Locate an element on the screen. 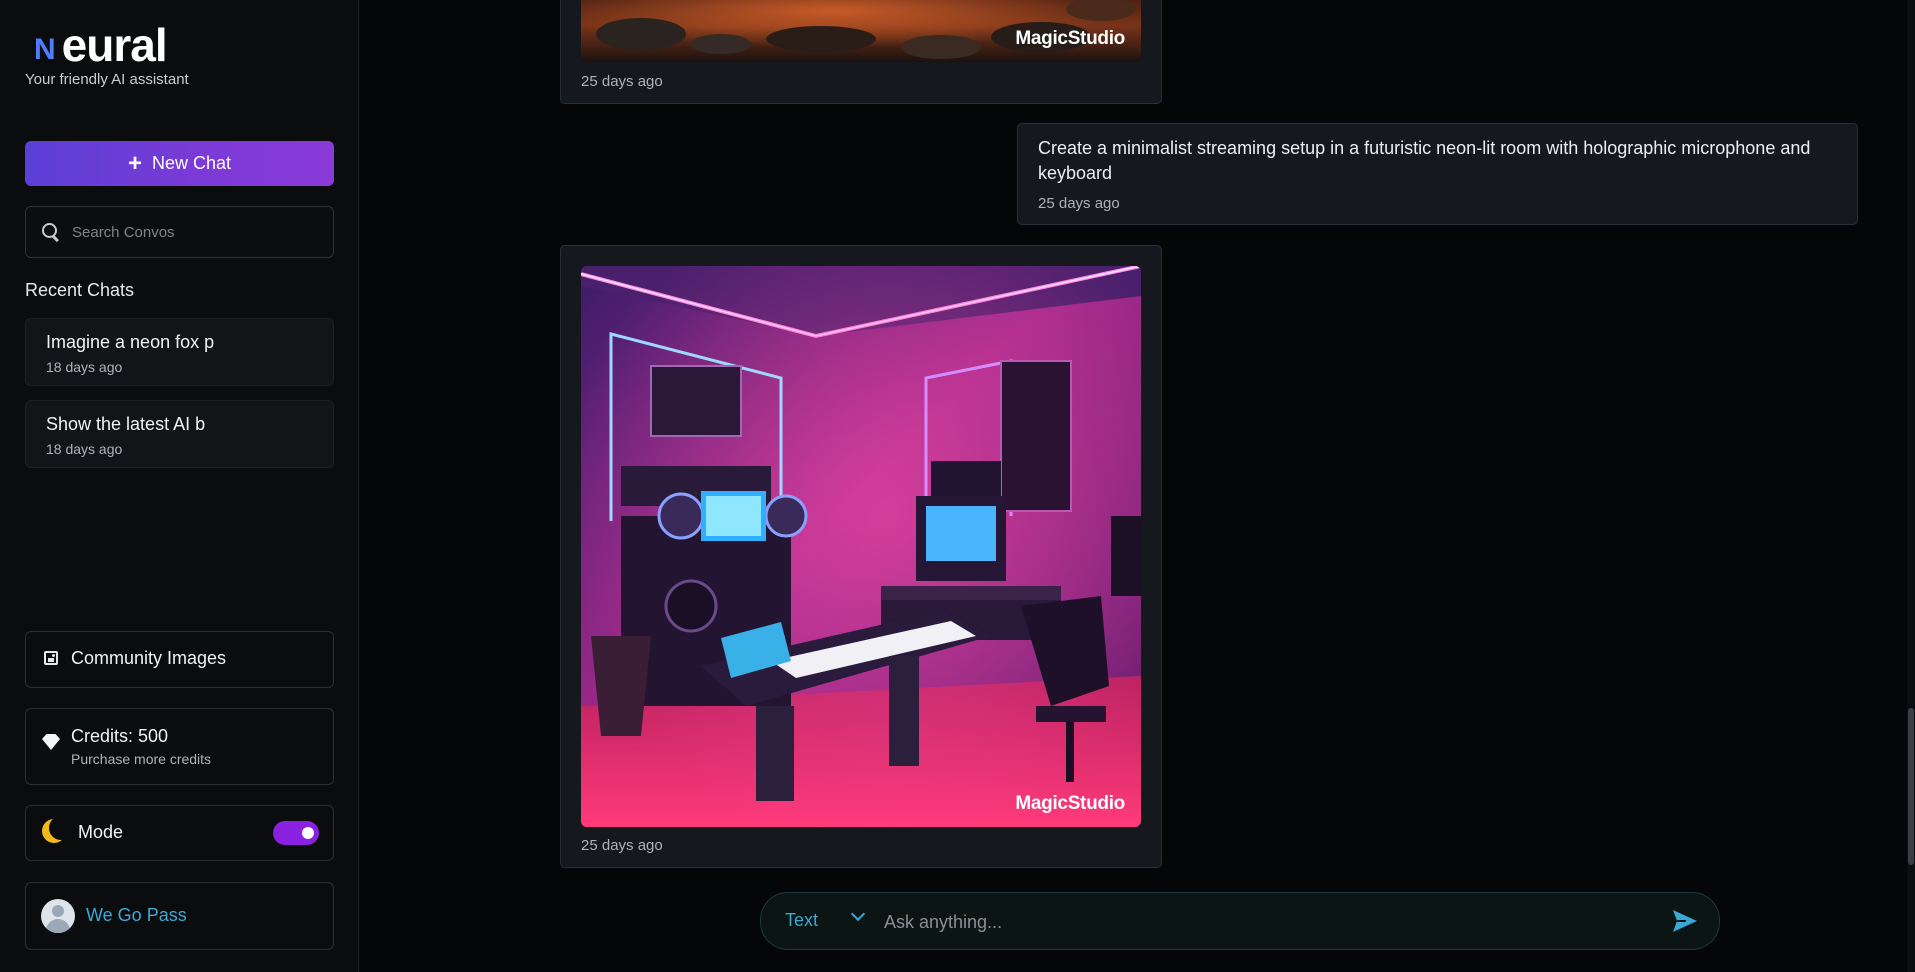 The width and height of the screenshot is (1915, 972). purchase-credits-link: Purchase more credits is located at coordinates (141, 759).